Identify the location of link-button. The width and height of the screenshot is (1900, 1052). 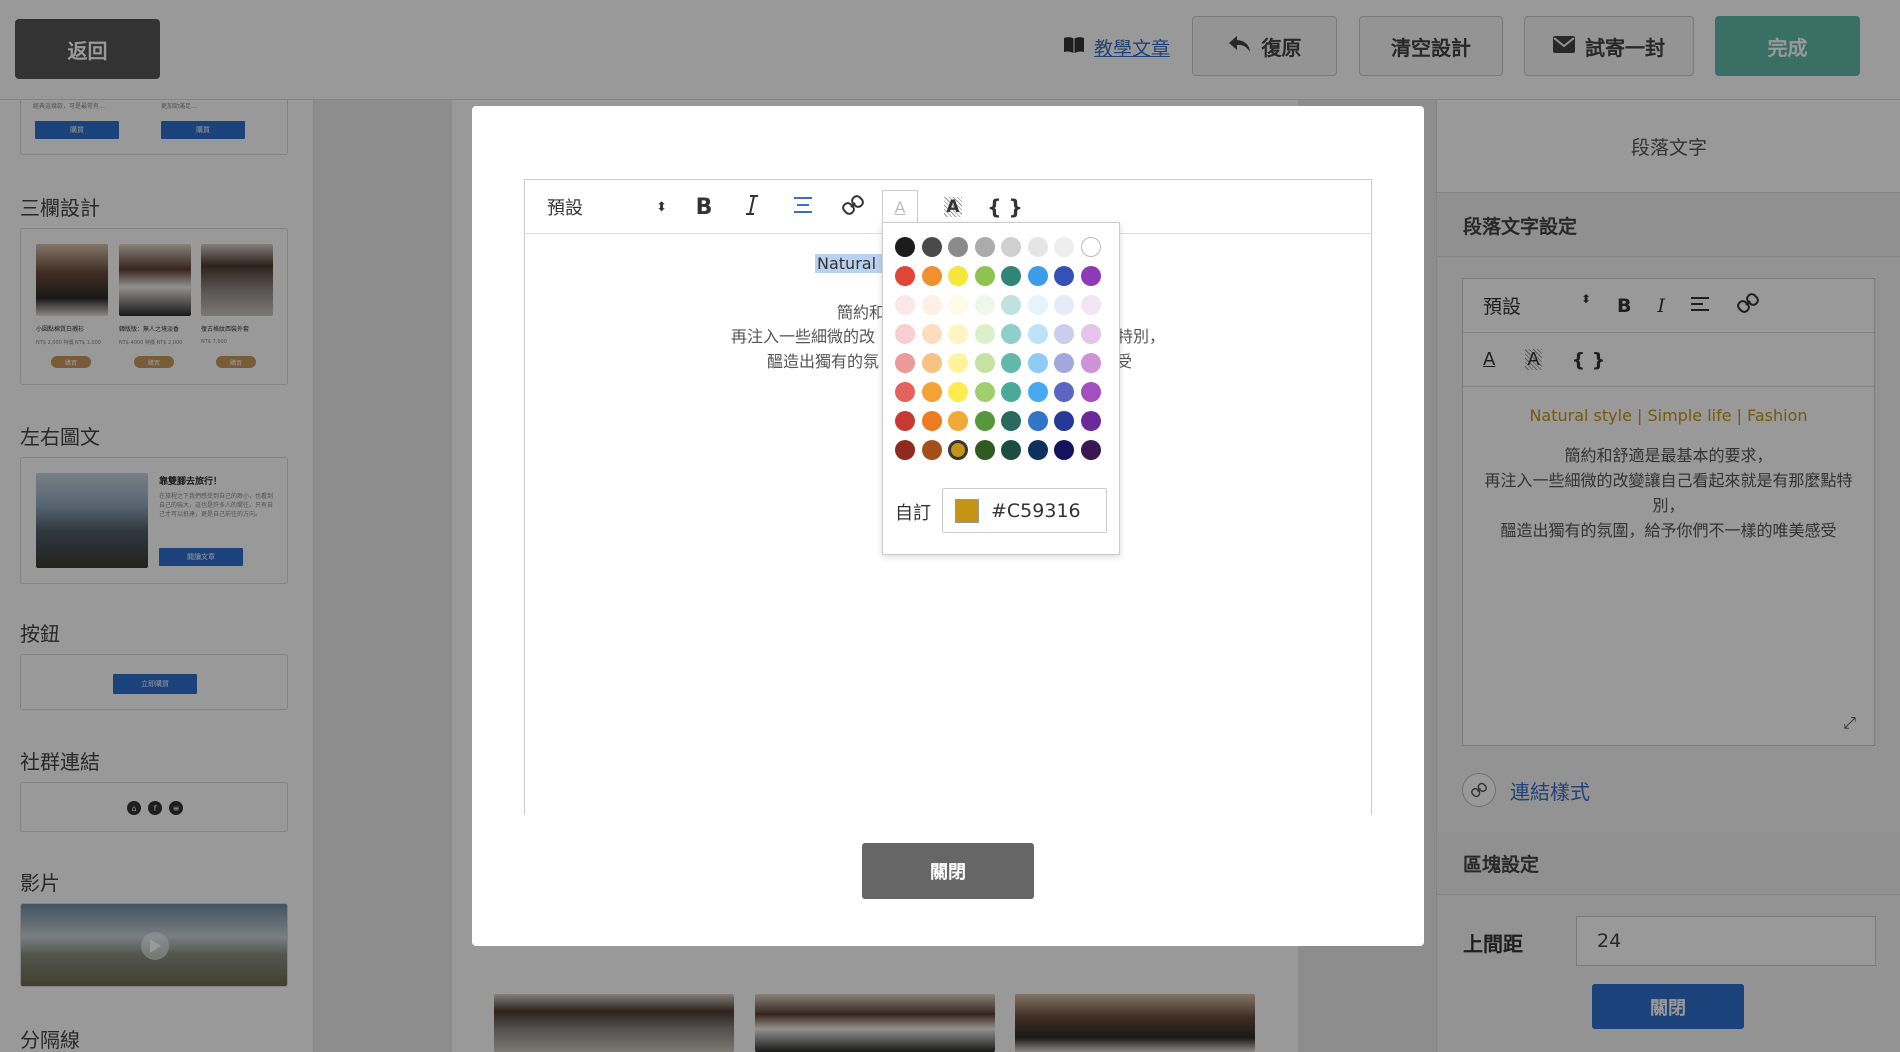
(853, 207).